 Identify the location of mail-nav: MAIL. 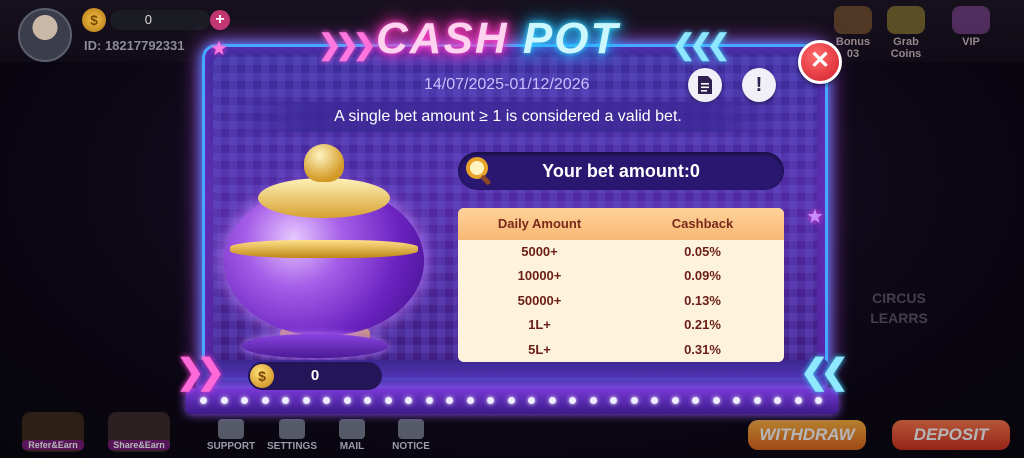
(352, 435).